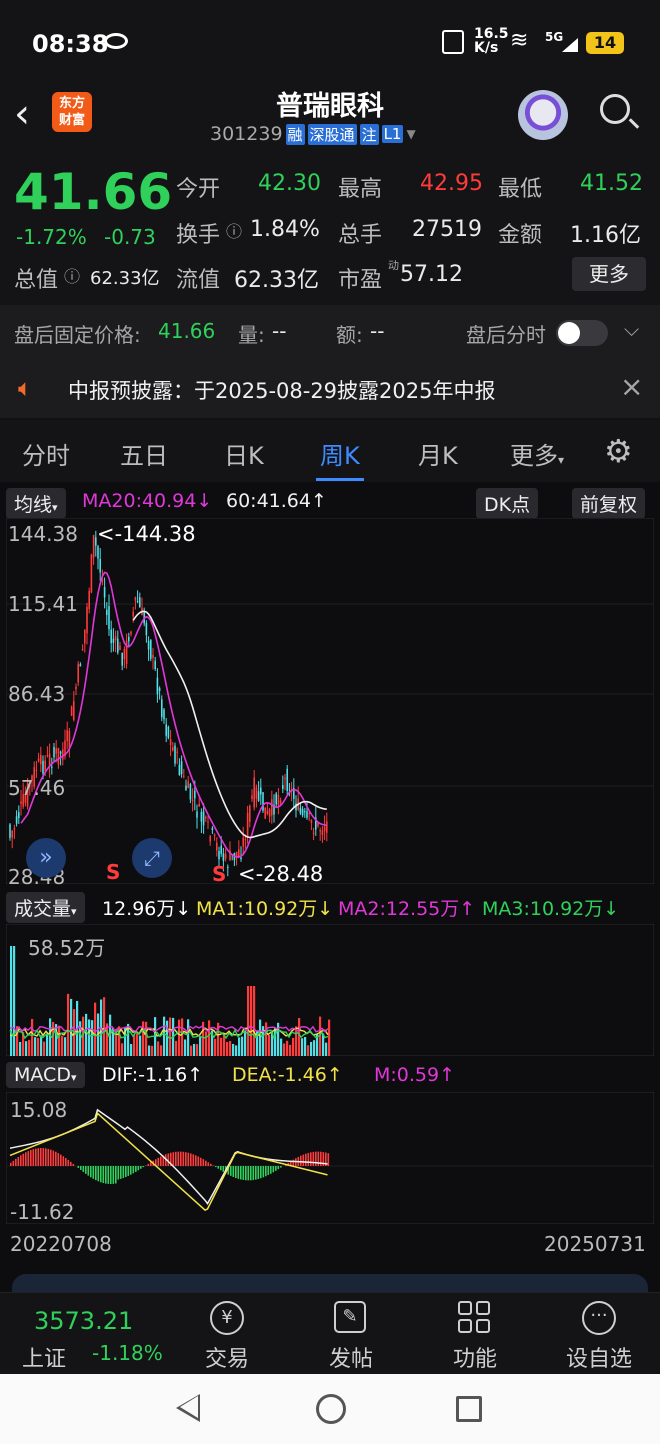 This screenshot has height=1444, width=660. What do you see at coordinates (332, 134) in the screenshot?
I see `tag-connect: 深股通` at bounding box center [332, 134].